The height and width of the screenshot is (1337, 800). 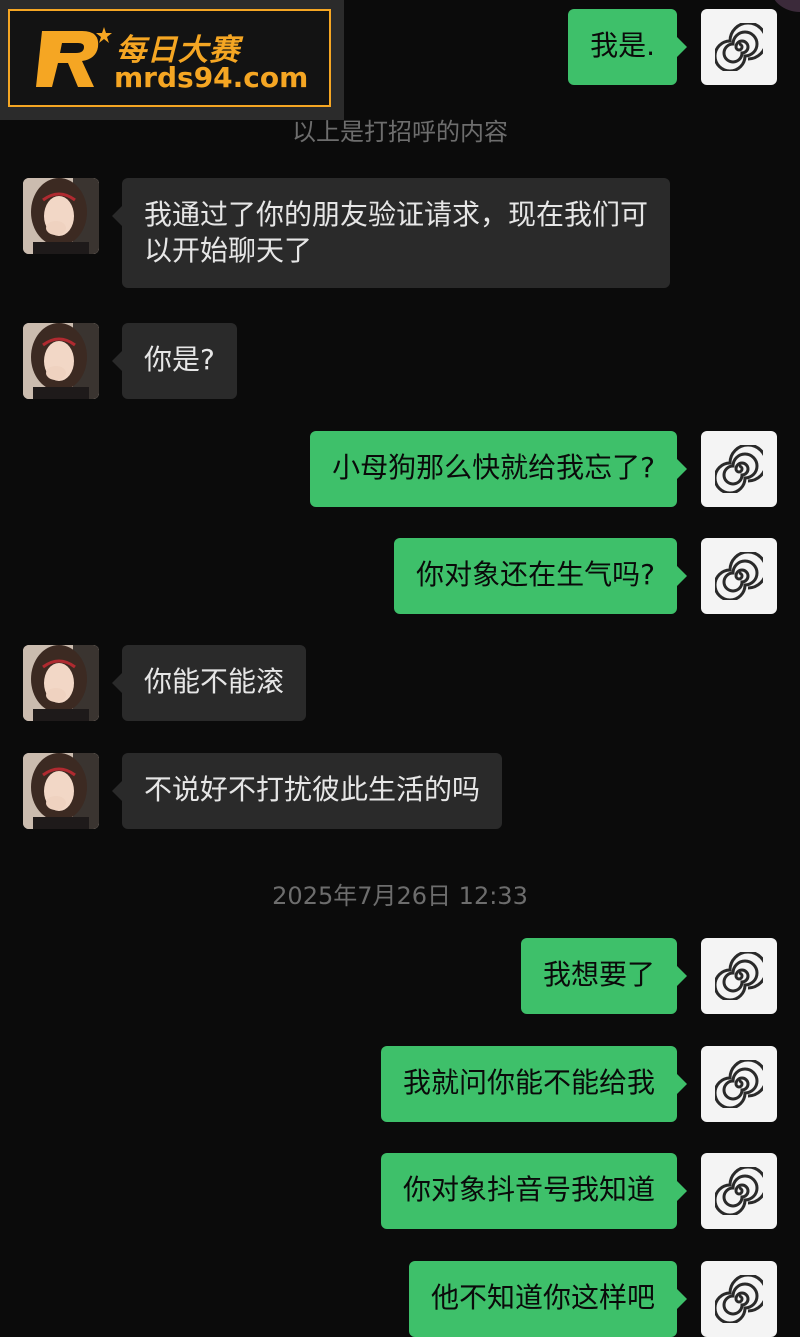 I want to click on message-text: 我想要了, so click(x=598, y=974).